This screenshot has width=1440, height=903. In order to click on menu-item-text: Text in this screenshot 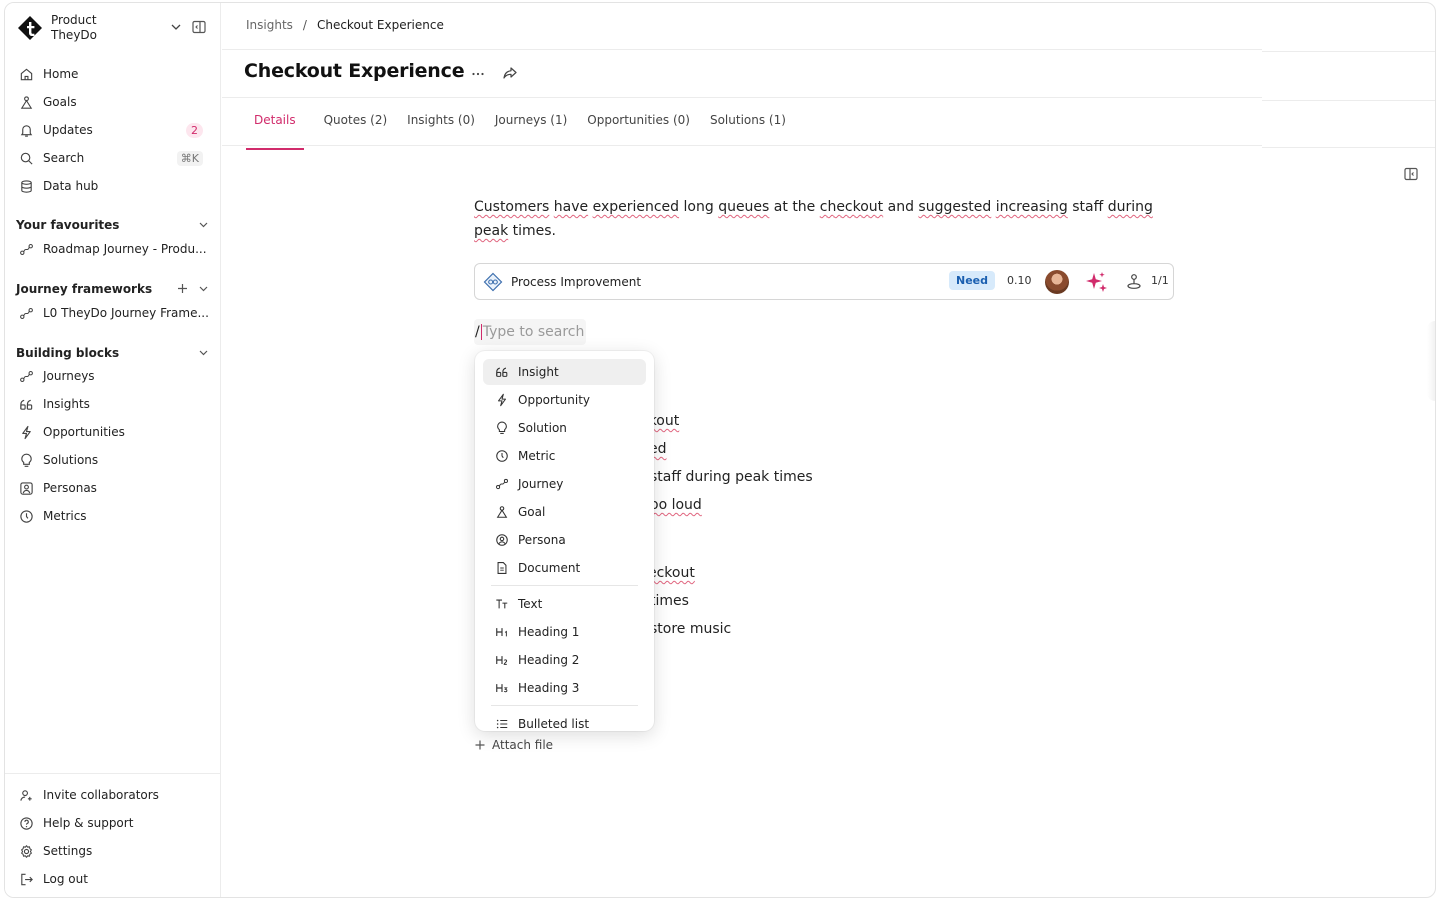, I will do `click(564, 604)`.